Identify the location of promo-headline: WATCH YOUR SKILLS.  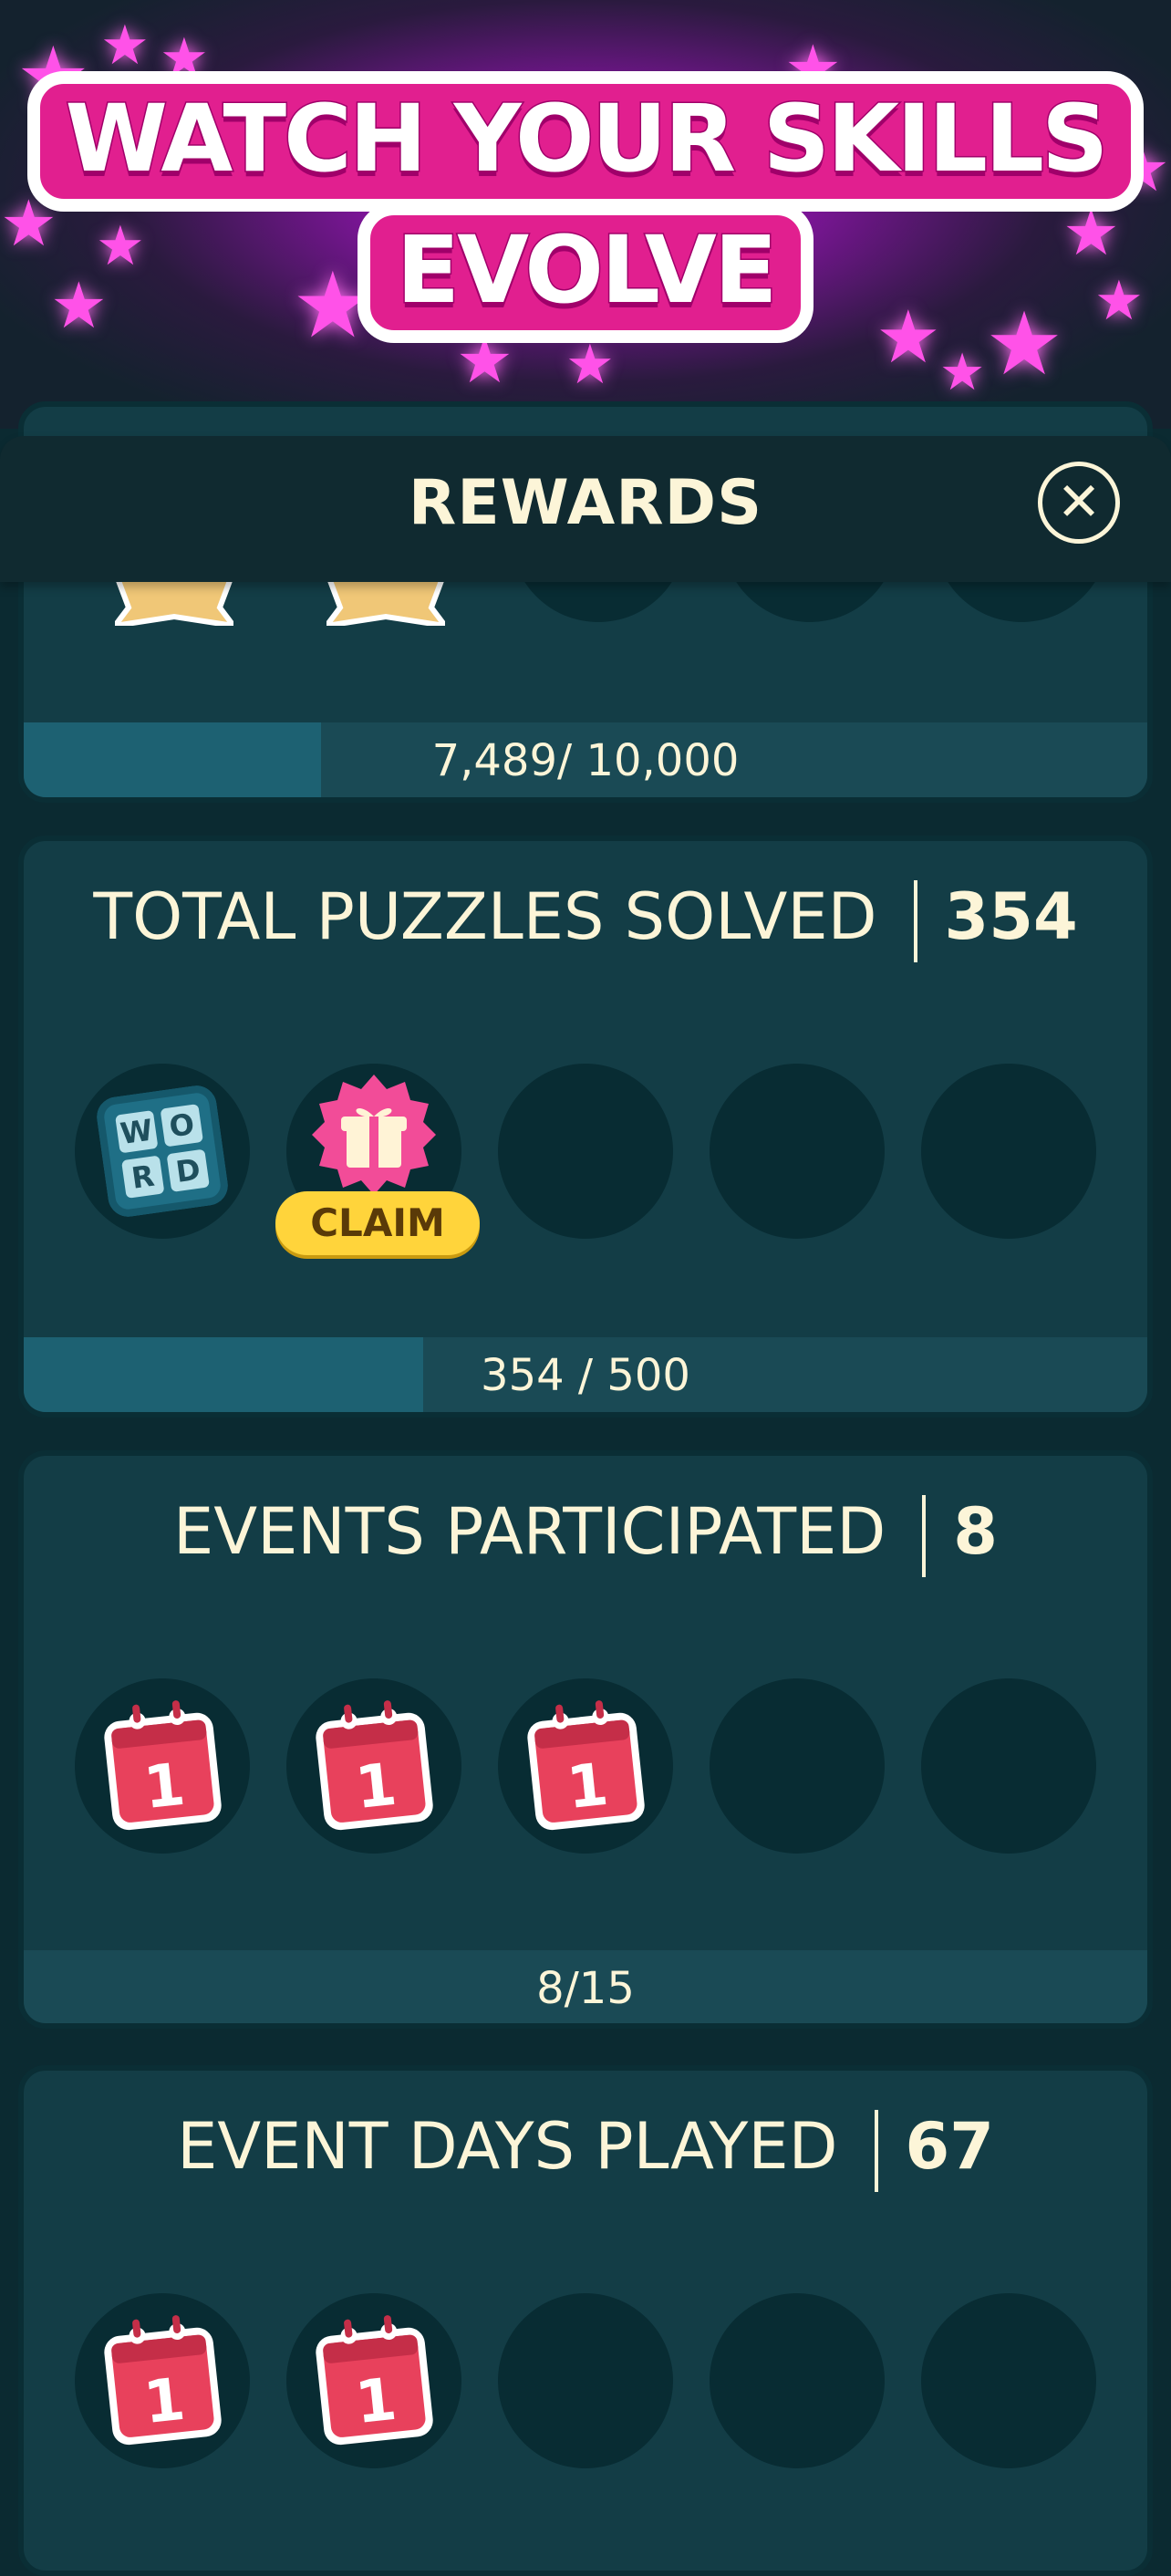
(585, 142).